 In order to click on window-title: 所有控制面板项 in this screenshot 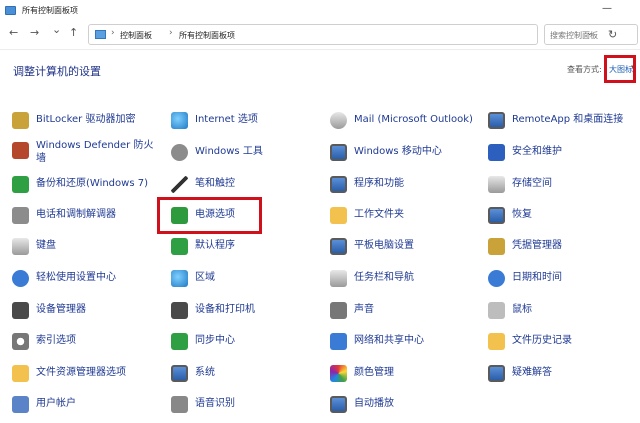, I will do `click(50, 10)`.